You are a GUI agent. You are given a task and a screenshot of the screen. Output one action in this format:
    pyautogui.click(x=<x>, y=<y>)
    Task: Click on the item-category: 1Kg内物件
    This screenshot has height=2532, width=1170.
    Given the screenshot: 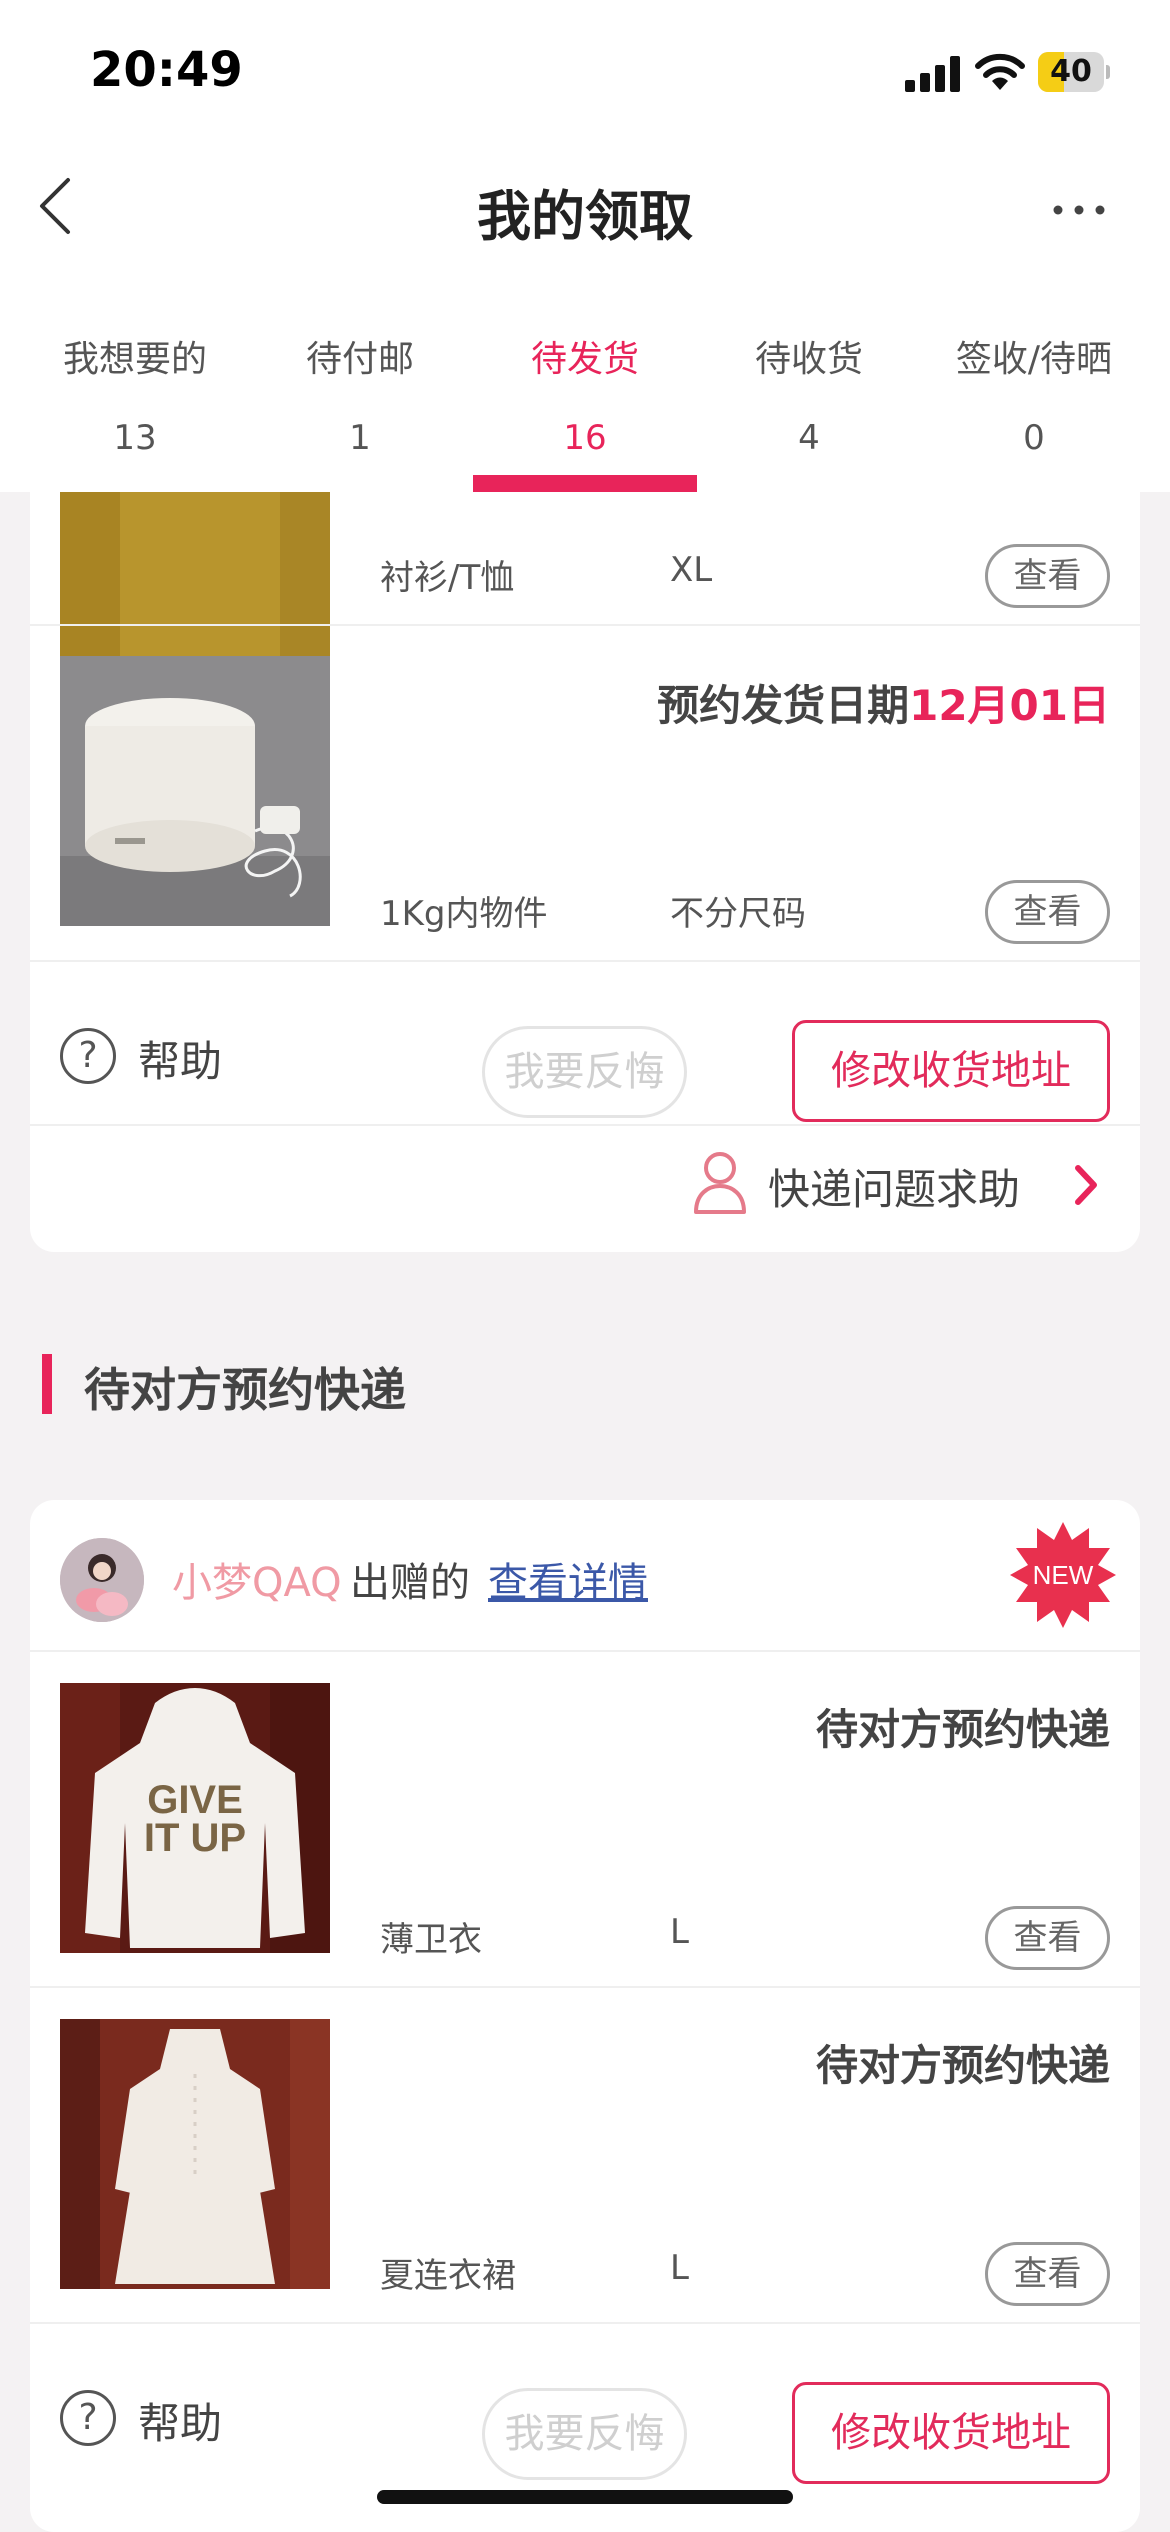 What is the action you would take?
    pyautogui.click(x=464, y=914)
    